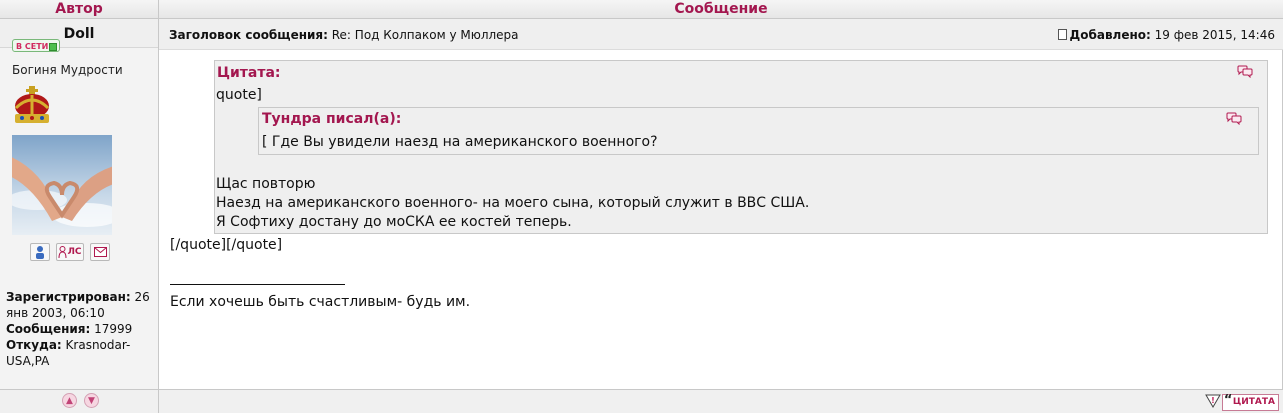 This screenshot has width=1284, height=413. I want to click on email-icon, so click(100, 252).